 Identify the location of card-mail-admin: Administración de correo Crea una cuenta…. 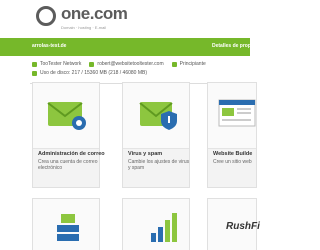
(68, 135).